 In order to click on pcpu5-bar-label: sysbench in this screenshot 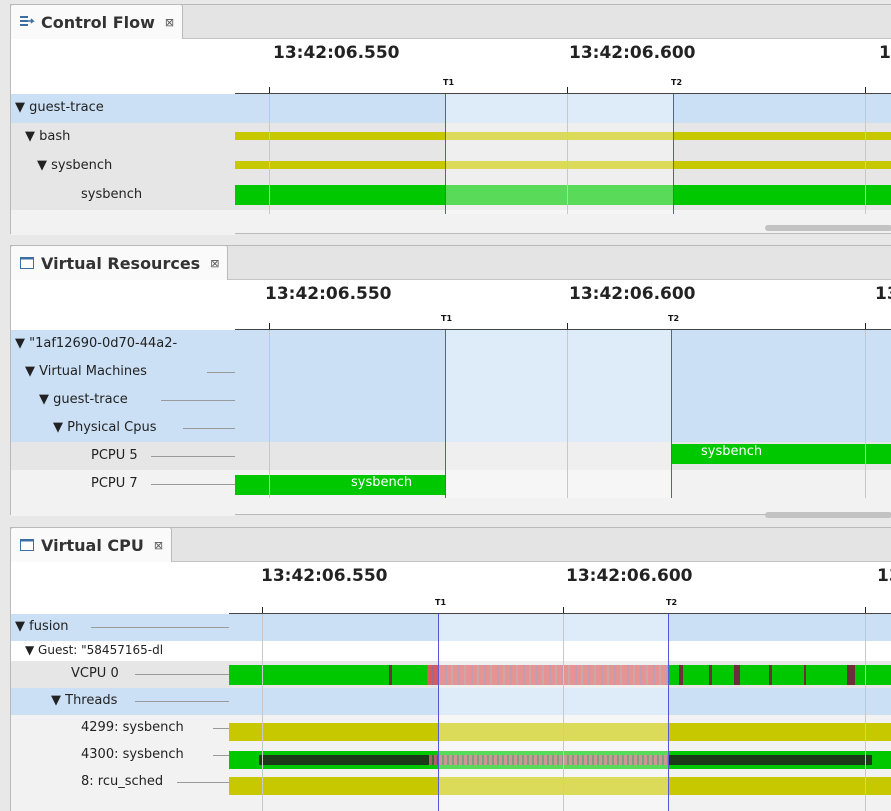, I will do `click(732, 451)`.